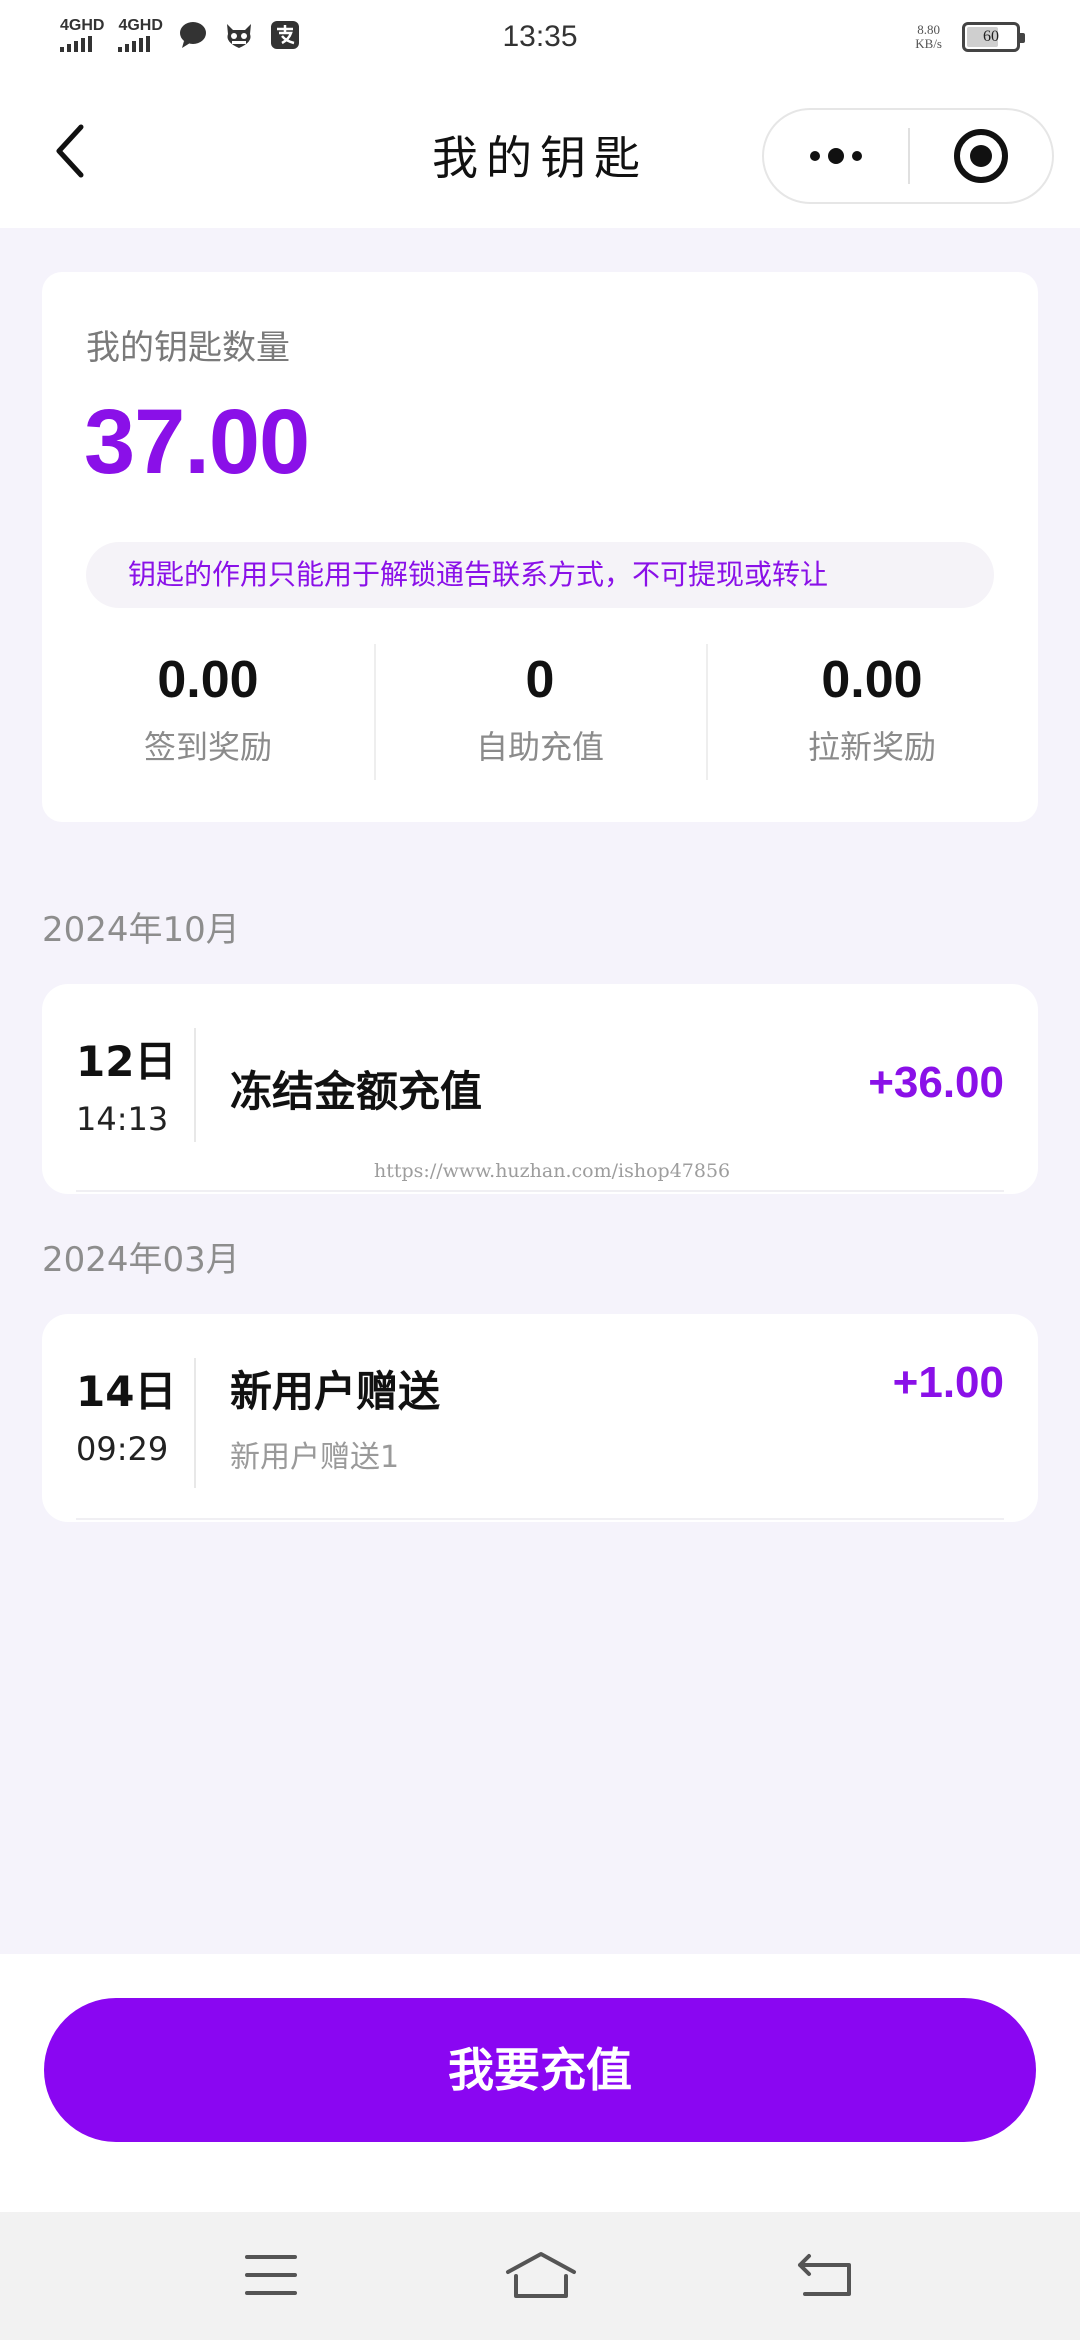 Image resolution: width=1080 pixels, height=2340 pixels. I want to click on record-amount: +36.00, so click(936, 1082).